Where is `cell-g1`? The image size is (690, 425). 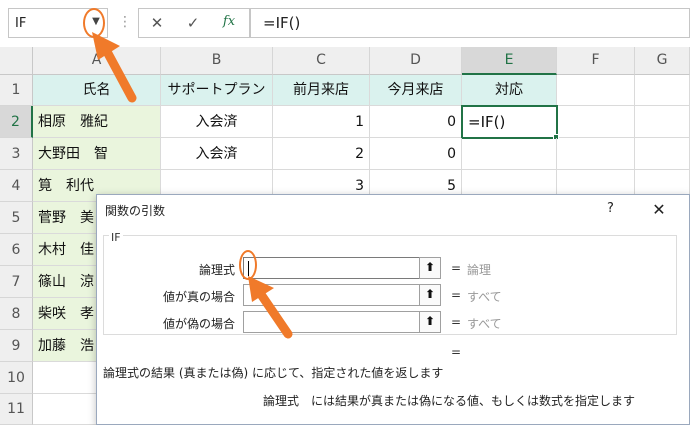 cell-g1 is located at coordinates (662, 90).